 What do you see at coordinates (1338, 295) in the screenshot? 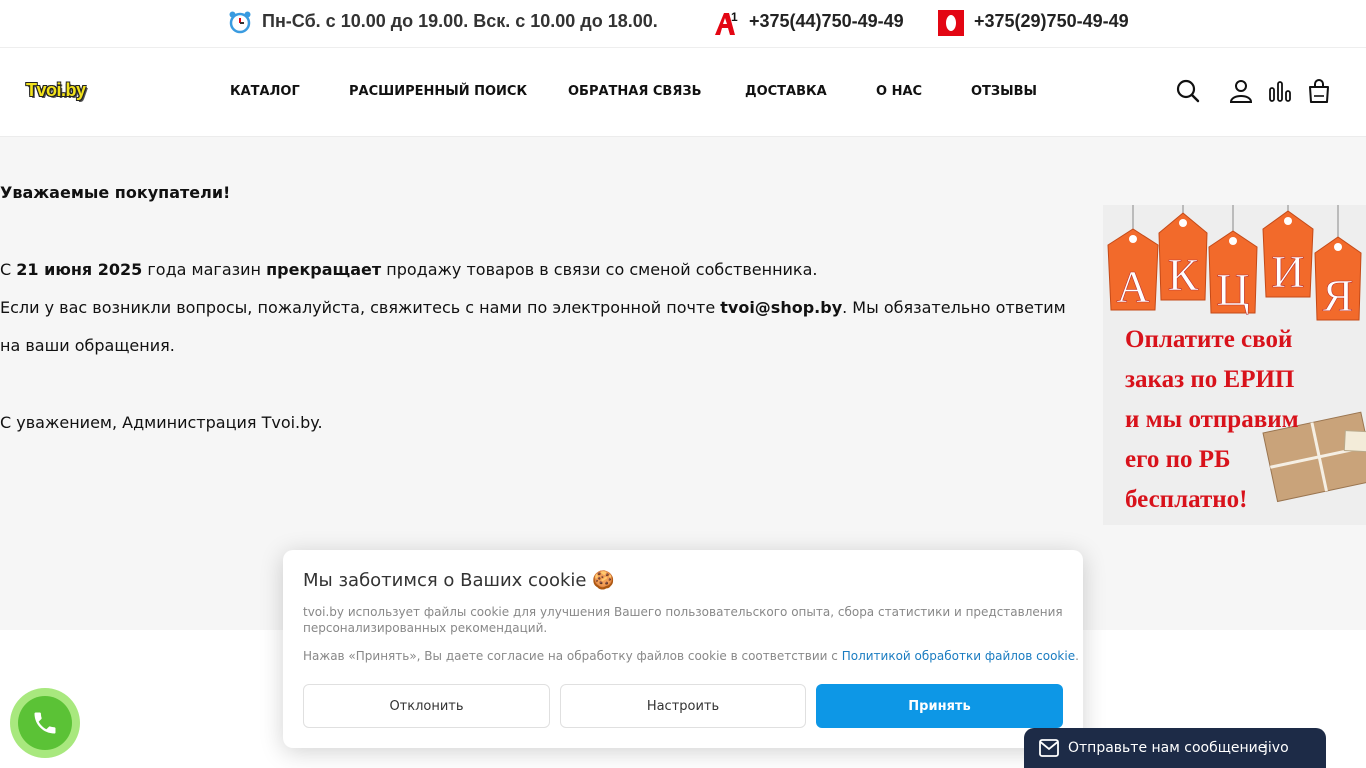
I see `promo-tag-letter: Я` at bounding box center [1338, 295].